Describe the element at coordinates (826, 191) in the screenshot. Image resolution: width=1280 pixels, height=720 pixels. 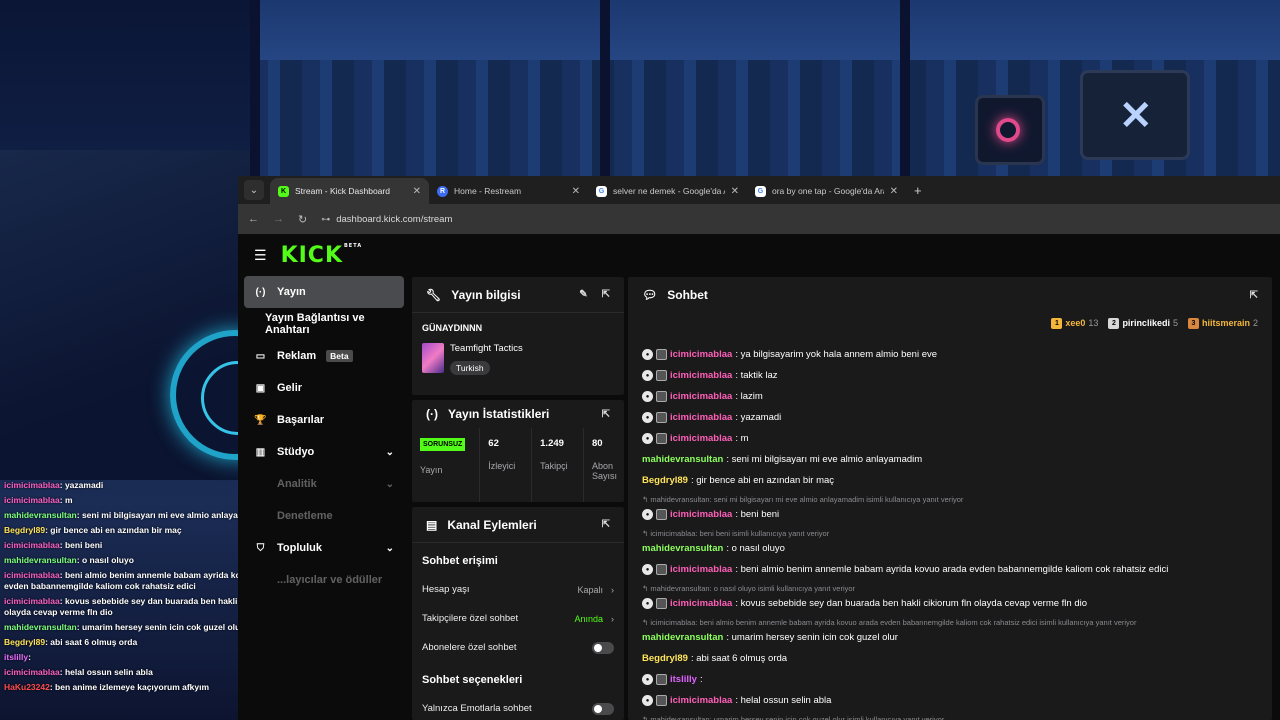
I see `tab-4: Gora by one tap - Google'da Ara ✕` at that location.